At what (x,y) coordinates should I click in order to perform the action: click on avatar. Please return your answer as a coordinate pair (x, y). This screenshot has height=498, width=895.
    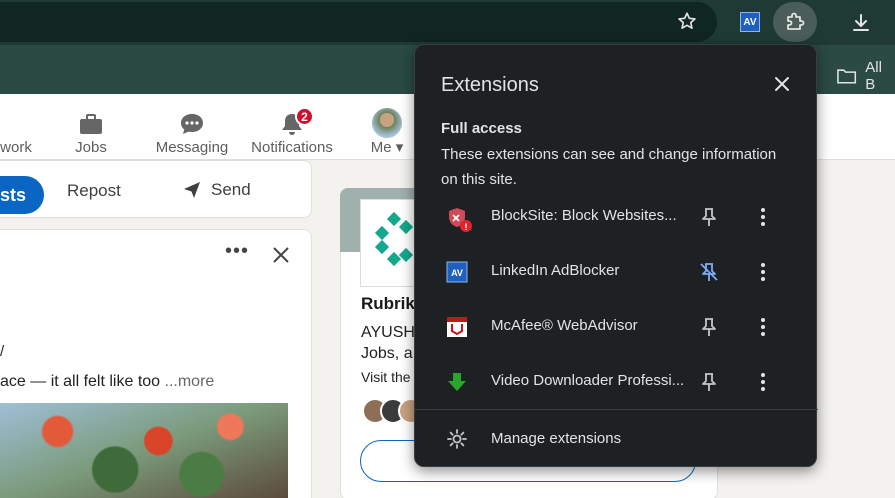
    Looking at the image, I should click on (387, 123).